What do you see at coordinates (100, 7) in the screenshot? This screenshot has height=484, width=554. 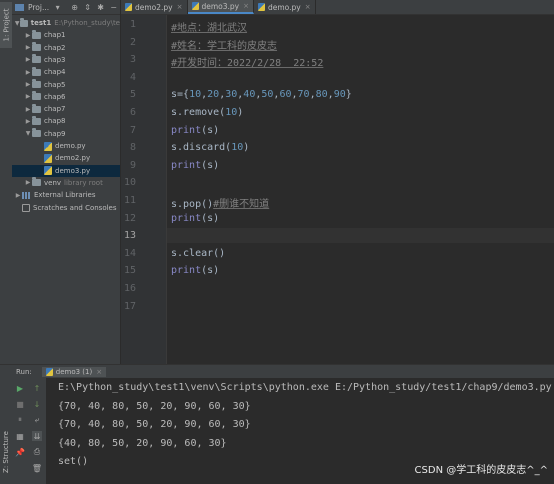 I see `gear-icon: ✱` at bounding box center [100, 7].